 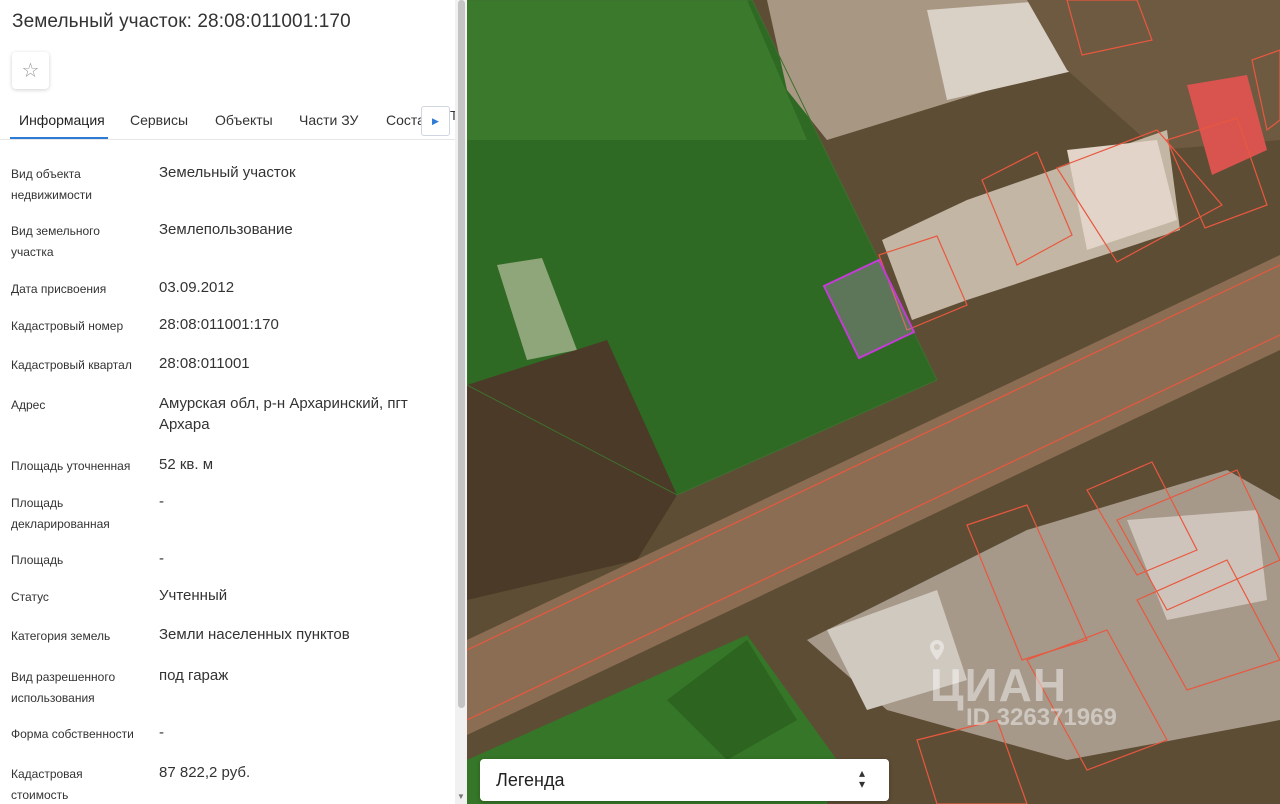 I want to click on row-label: Вид земельного участка, so click(x=55, y=241).